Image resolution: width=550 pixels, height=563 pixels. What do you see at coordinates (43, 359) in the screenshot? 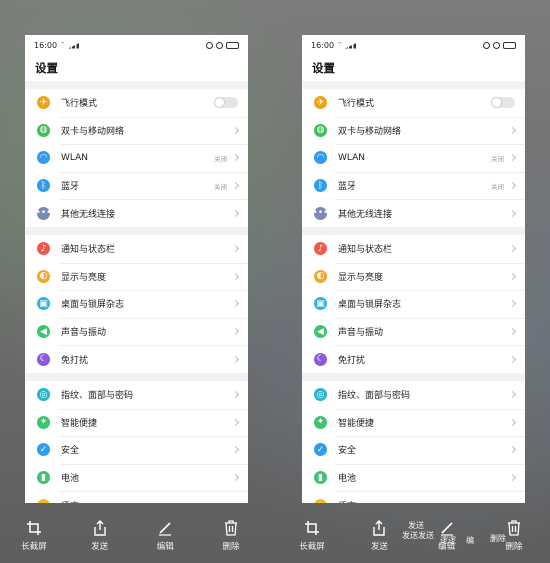
I see `moon-icon: ☾` at bounding box center [43, 359].